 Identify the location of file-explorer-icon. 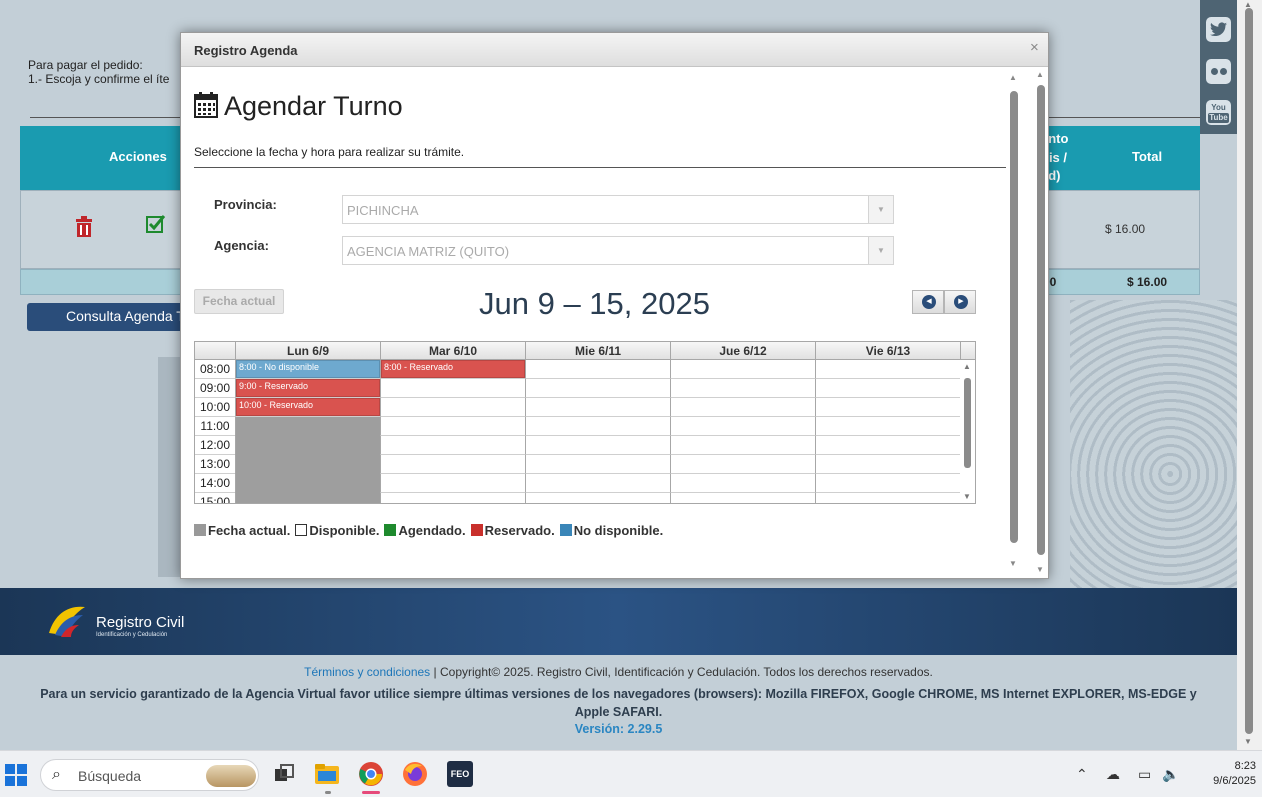
(327, 774).